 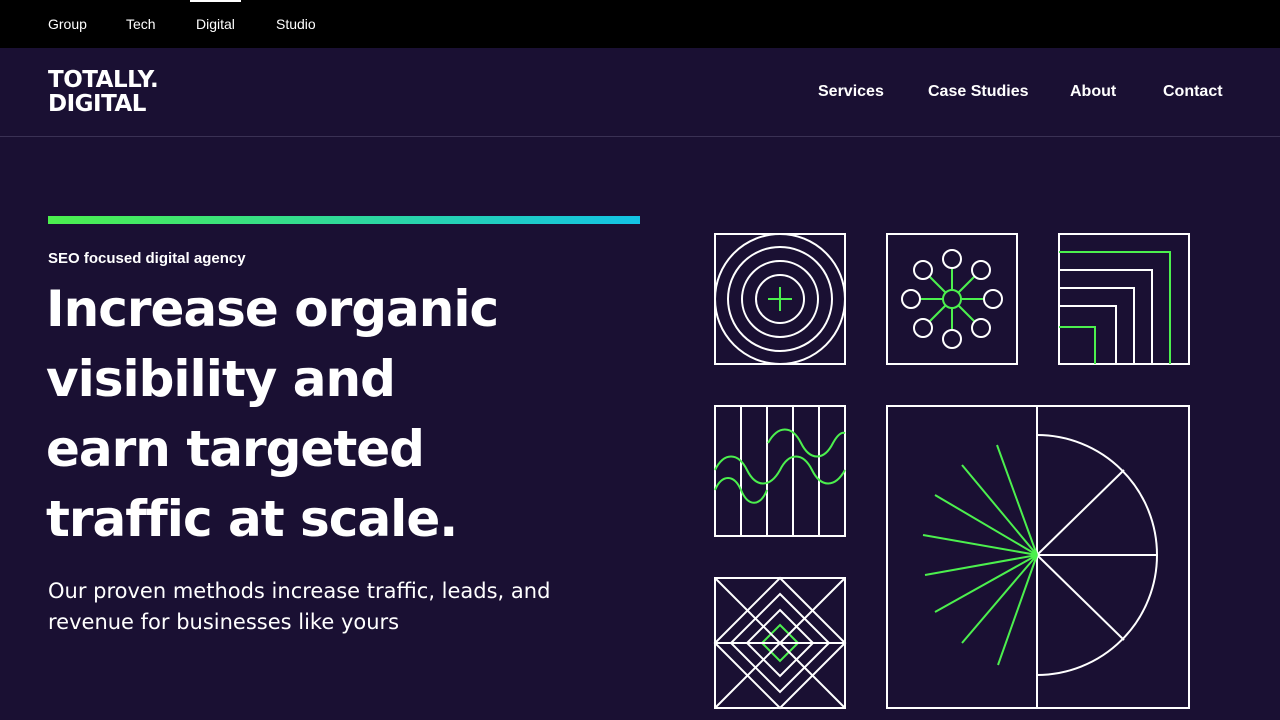 I want to click on wave-lines-icon, so click(x=780, y=471).